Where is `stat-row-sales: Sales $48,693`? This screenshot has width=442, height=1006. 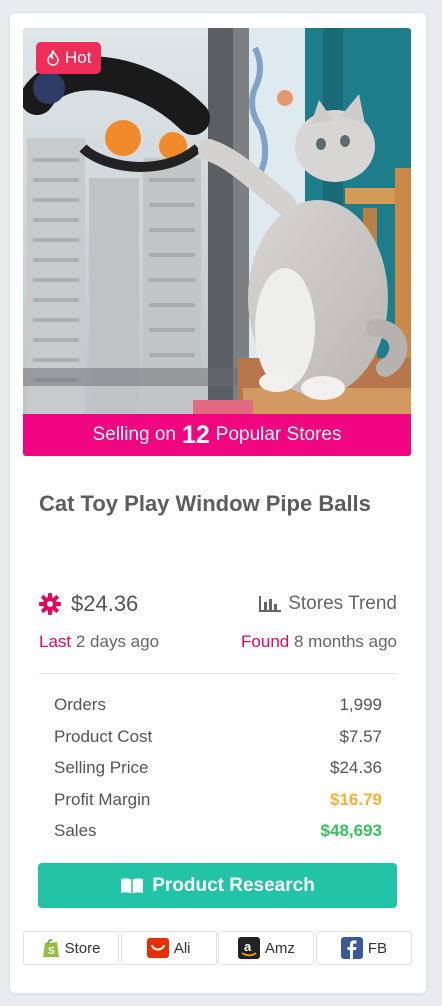 stat-row-sales: Sales $48,693 is located at coordinates (218, 837).